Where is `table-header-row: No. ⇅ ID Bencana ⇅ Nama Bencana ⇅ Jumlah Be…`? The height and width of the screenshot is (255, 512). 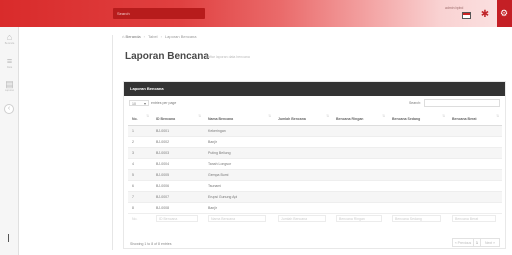
table-header-row: No. ⇅ ID Bencana ⇅ Nama Bencana ⇅ Jumlah Be… is located at coordinates (315, 120).